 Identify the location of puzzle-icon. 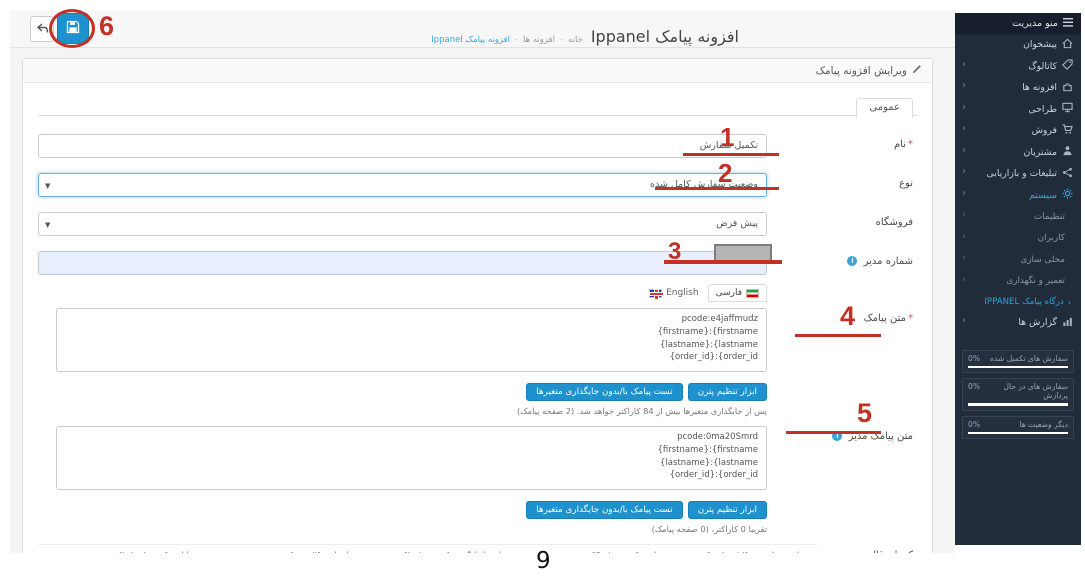
(1067, 88).